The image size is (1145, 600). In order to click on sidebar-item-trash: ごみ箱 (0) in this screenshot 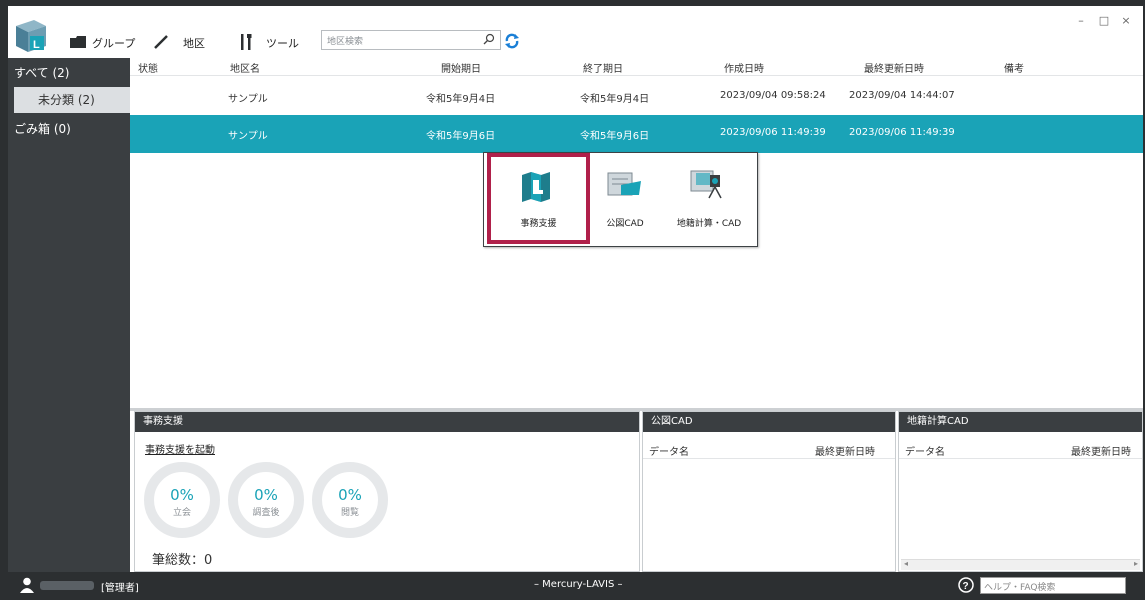, I will do `click(69, 129)`.